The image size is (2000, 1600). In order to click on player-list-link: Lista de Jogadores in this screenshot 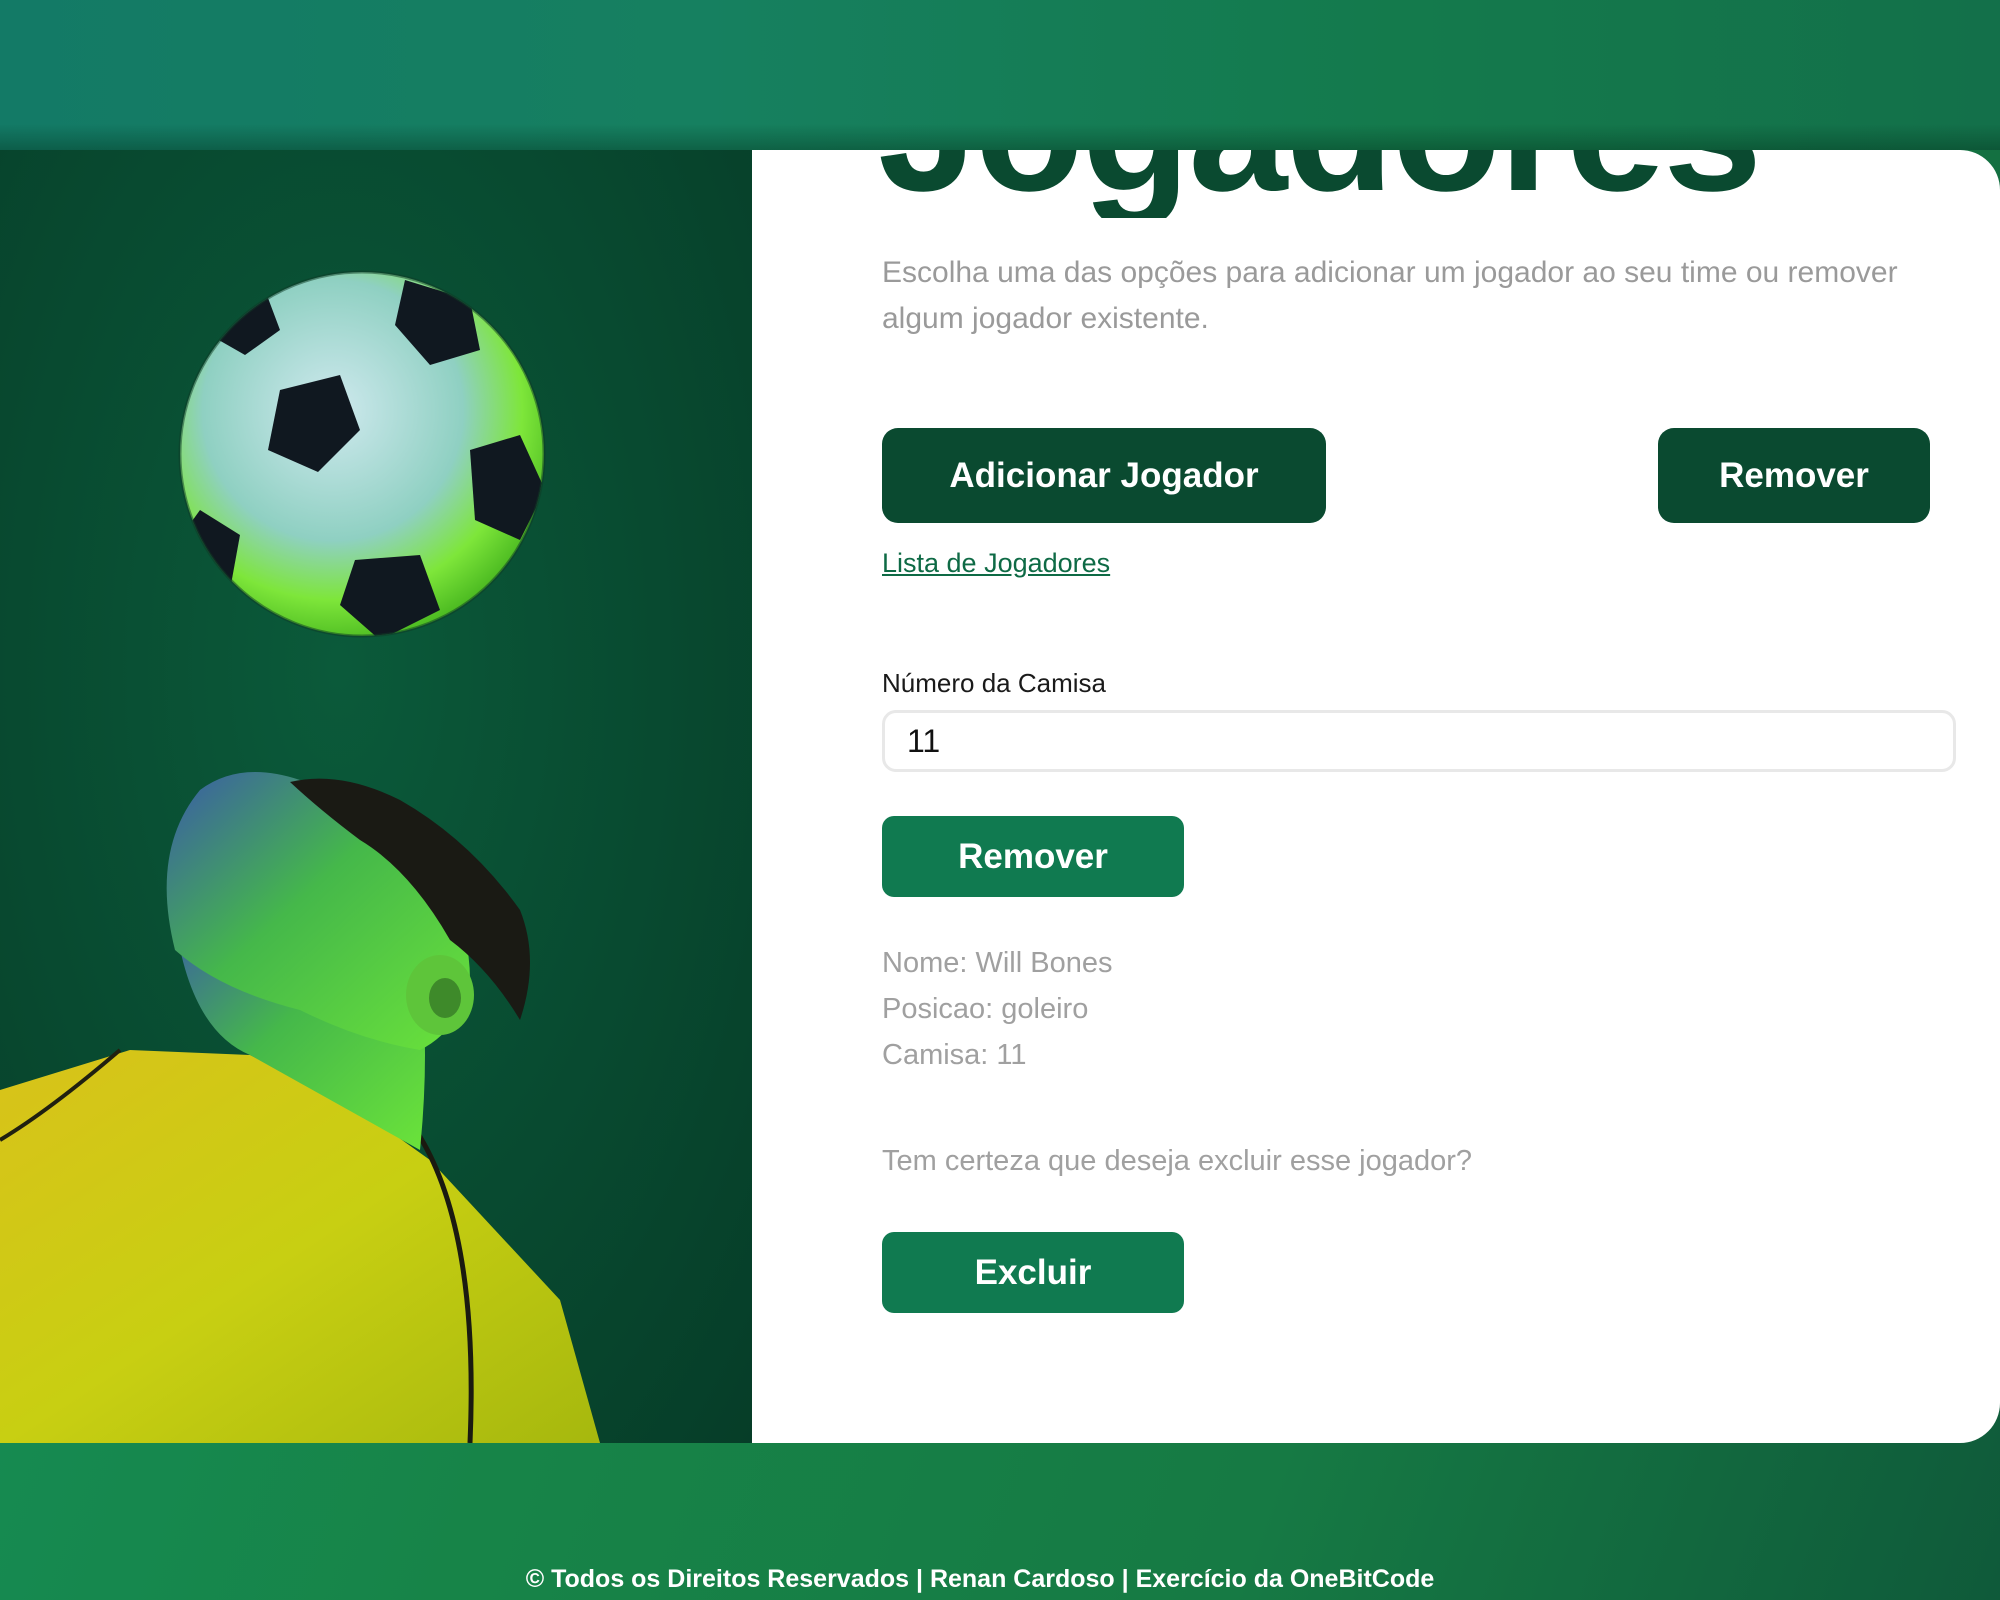, I will do `click(996, 563)`.